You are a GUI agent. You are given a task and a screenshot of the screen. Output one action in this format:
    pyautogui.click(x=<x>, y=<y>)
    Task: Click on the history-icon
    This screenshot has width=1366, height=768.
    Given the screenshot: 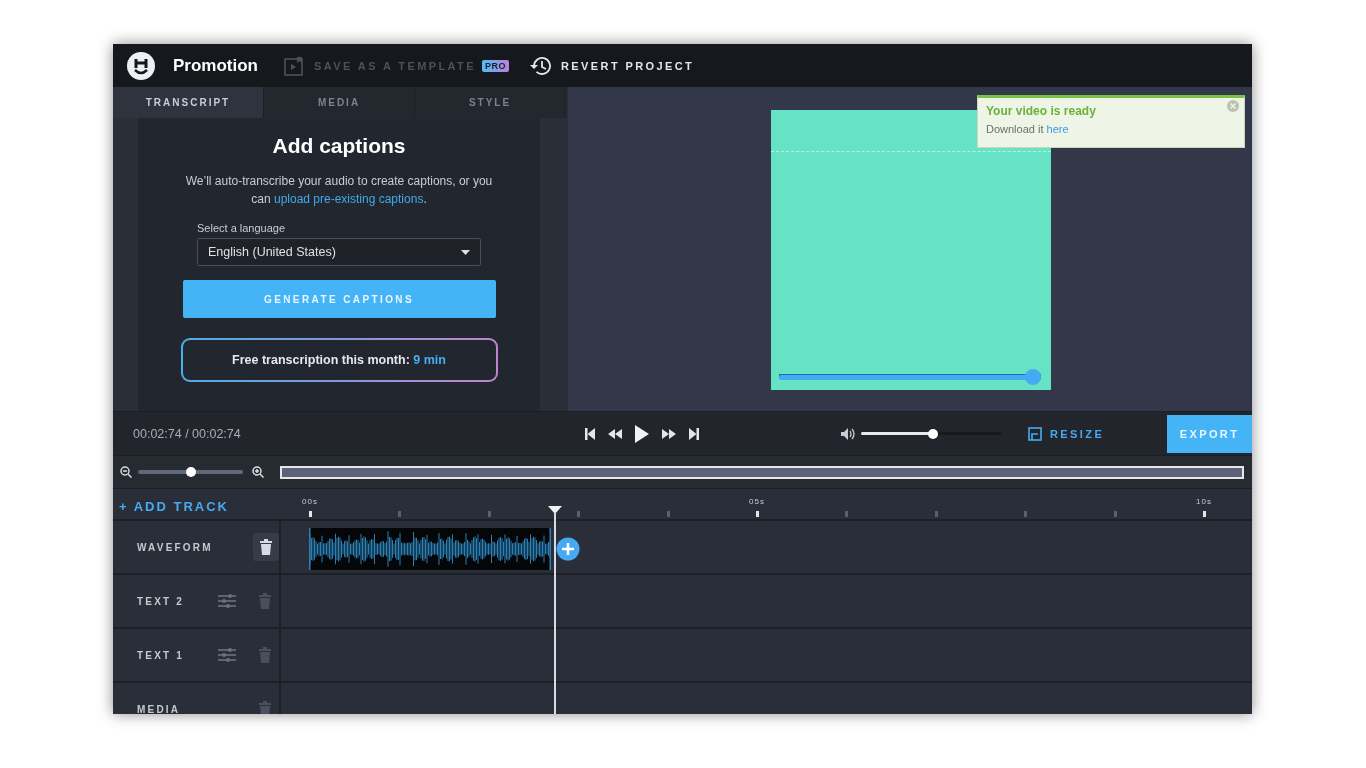 What is the action you would take?
    pyautogui.click(x=540, y=65)
    